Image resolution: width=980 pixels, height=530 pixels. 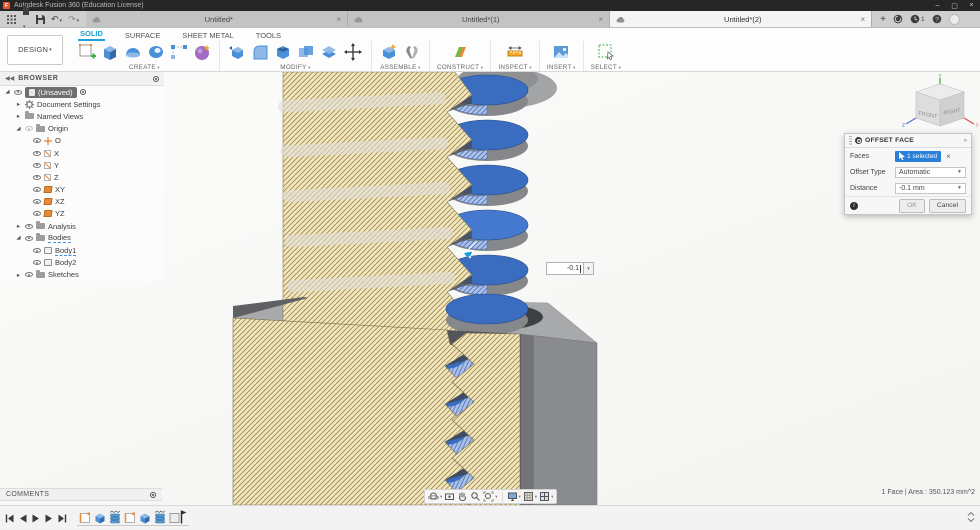 I want to click on activate-radio-icon, so click(x=82, y=92).